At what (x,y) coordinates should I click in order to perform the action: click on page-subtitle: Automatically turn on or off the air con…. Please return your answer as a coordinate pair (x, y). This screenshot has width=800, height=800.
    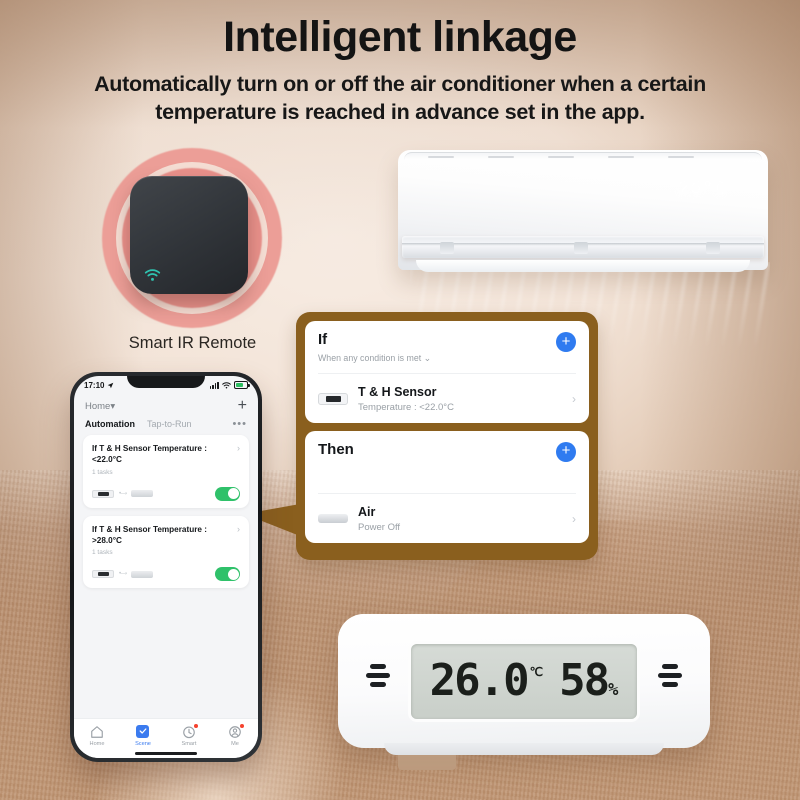
    Looking at the image, I should click on (400, 97).